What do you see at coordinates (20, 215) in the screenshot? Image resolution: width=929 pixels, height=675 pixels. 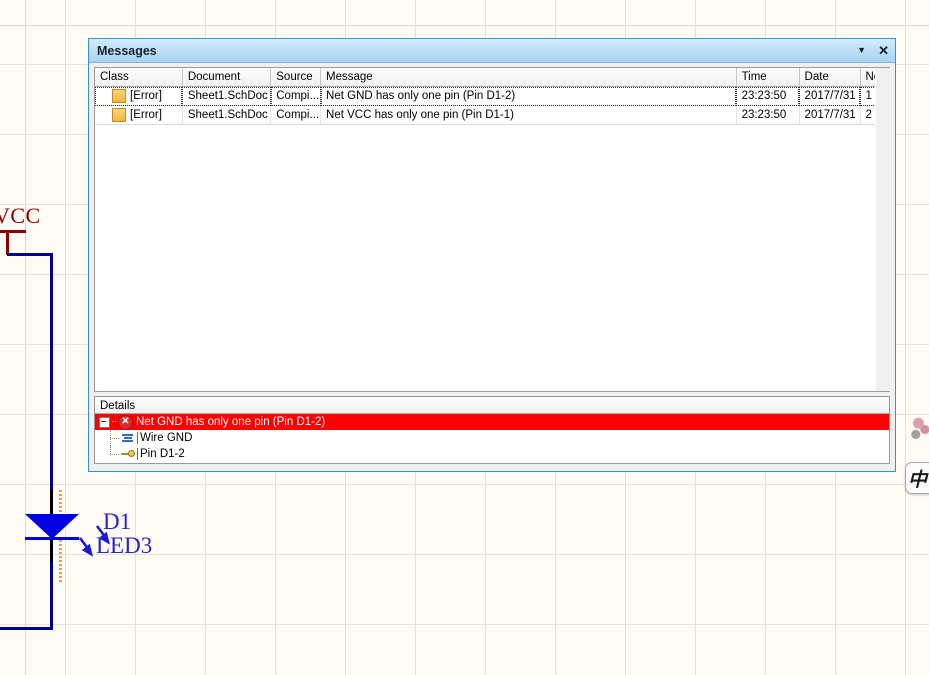 I see `power-port-label: VCC` at bounding box center [20, 215].